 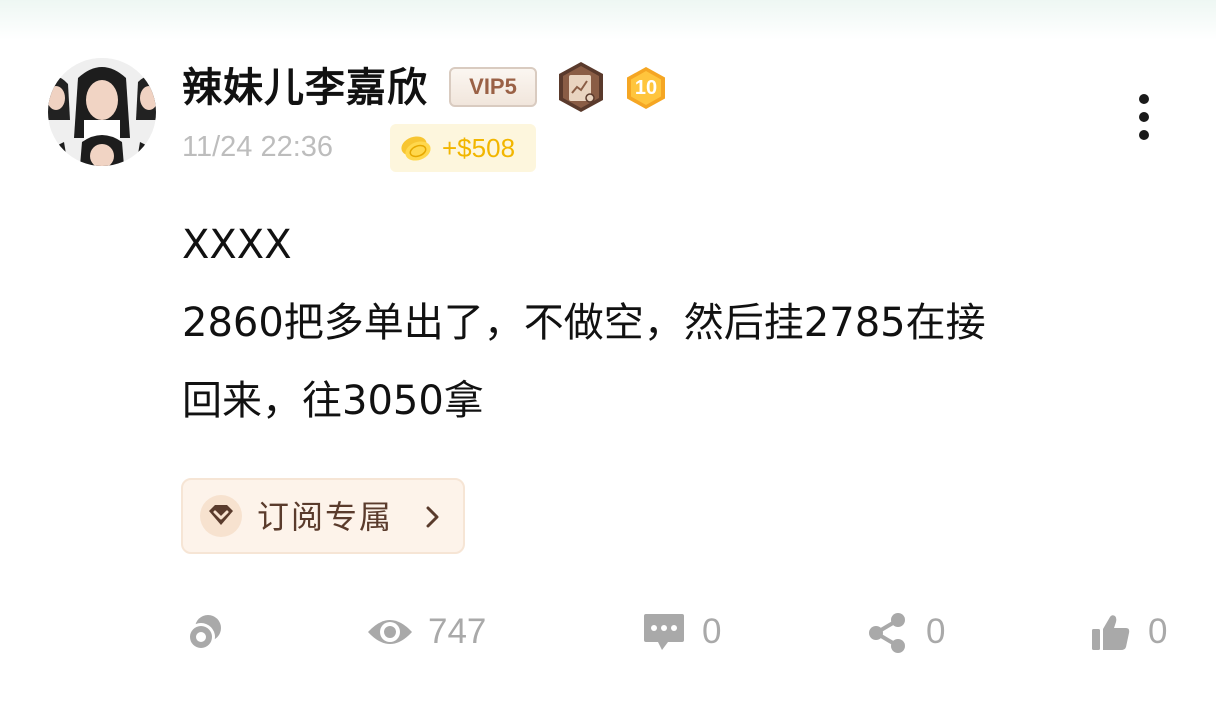 What do you see at coordinates (479, 148) in the screenshot?
I see `reward-amount: +$508` at bounding box center [479, 148].